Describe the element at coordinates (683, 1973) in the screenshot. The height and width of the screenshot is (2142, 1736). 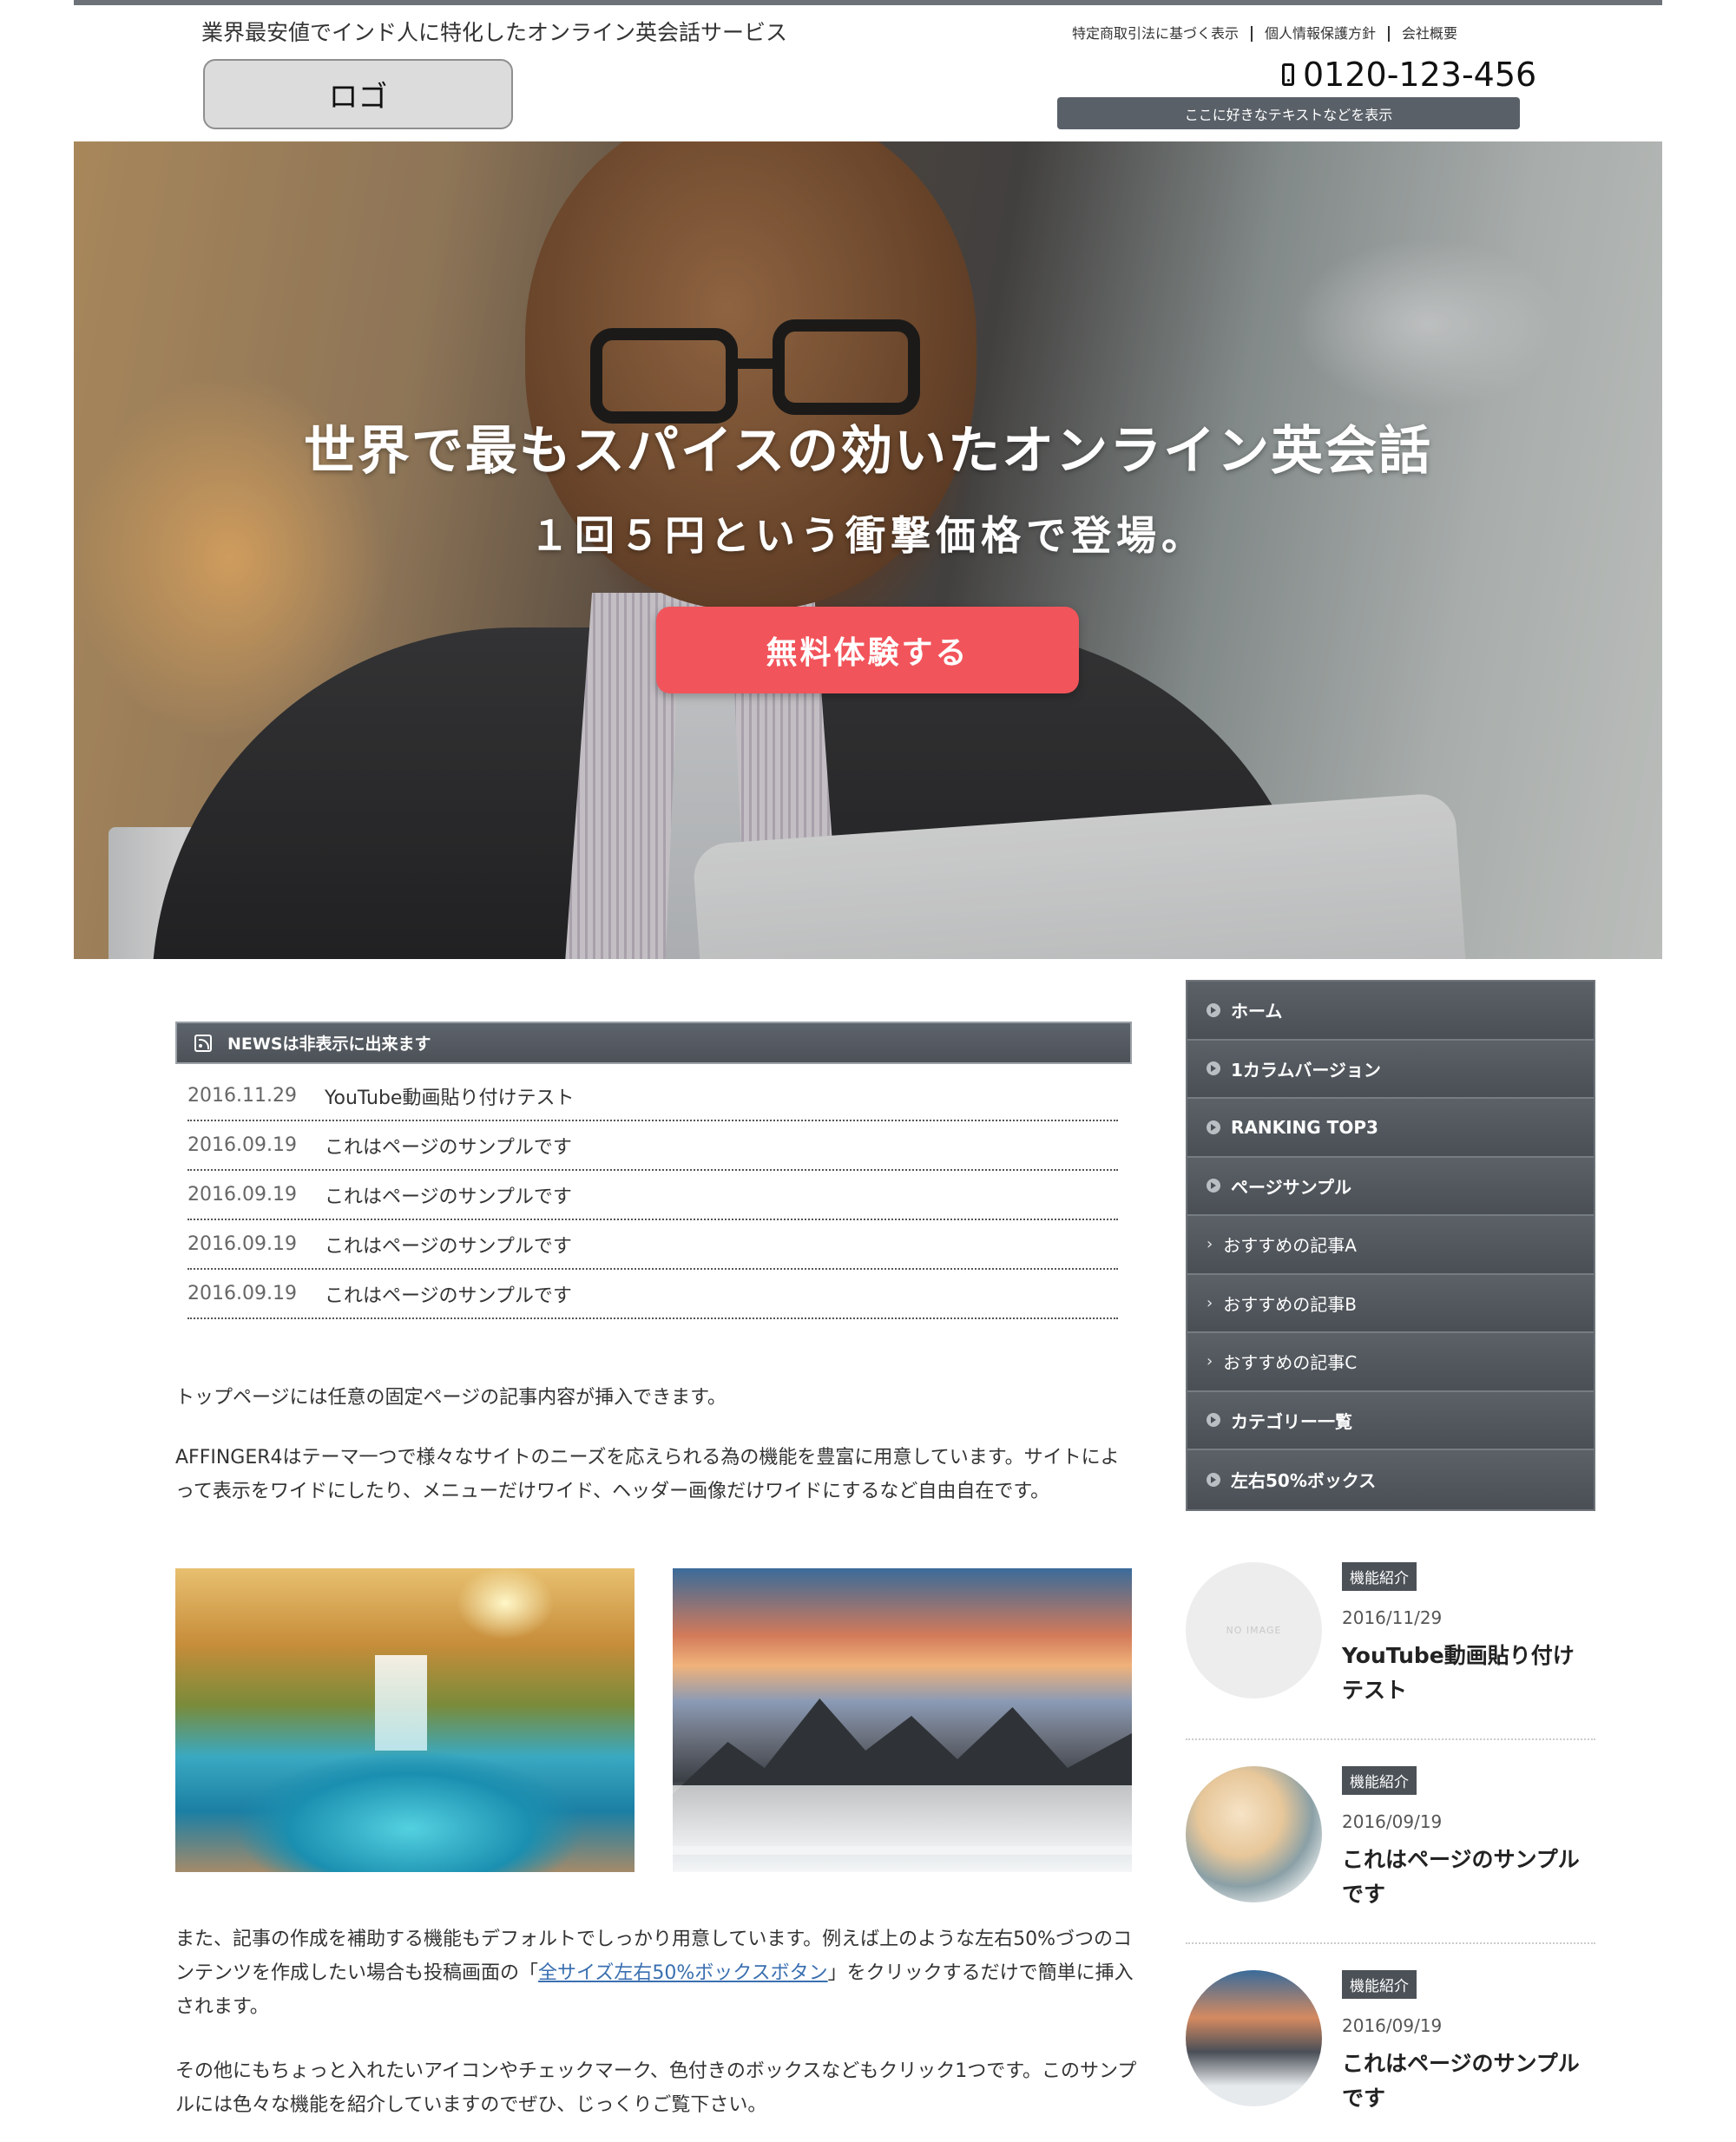
I see `box-button-link: 全サイズ左右50%ボックスボタン` at that location.